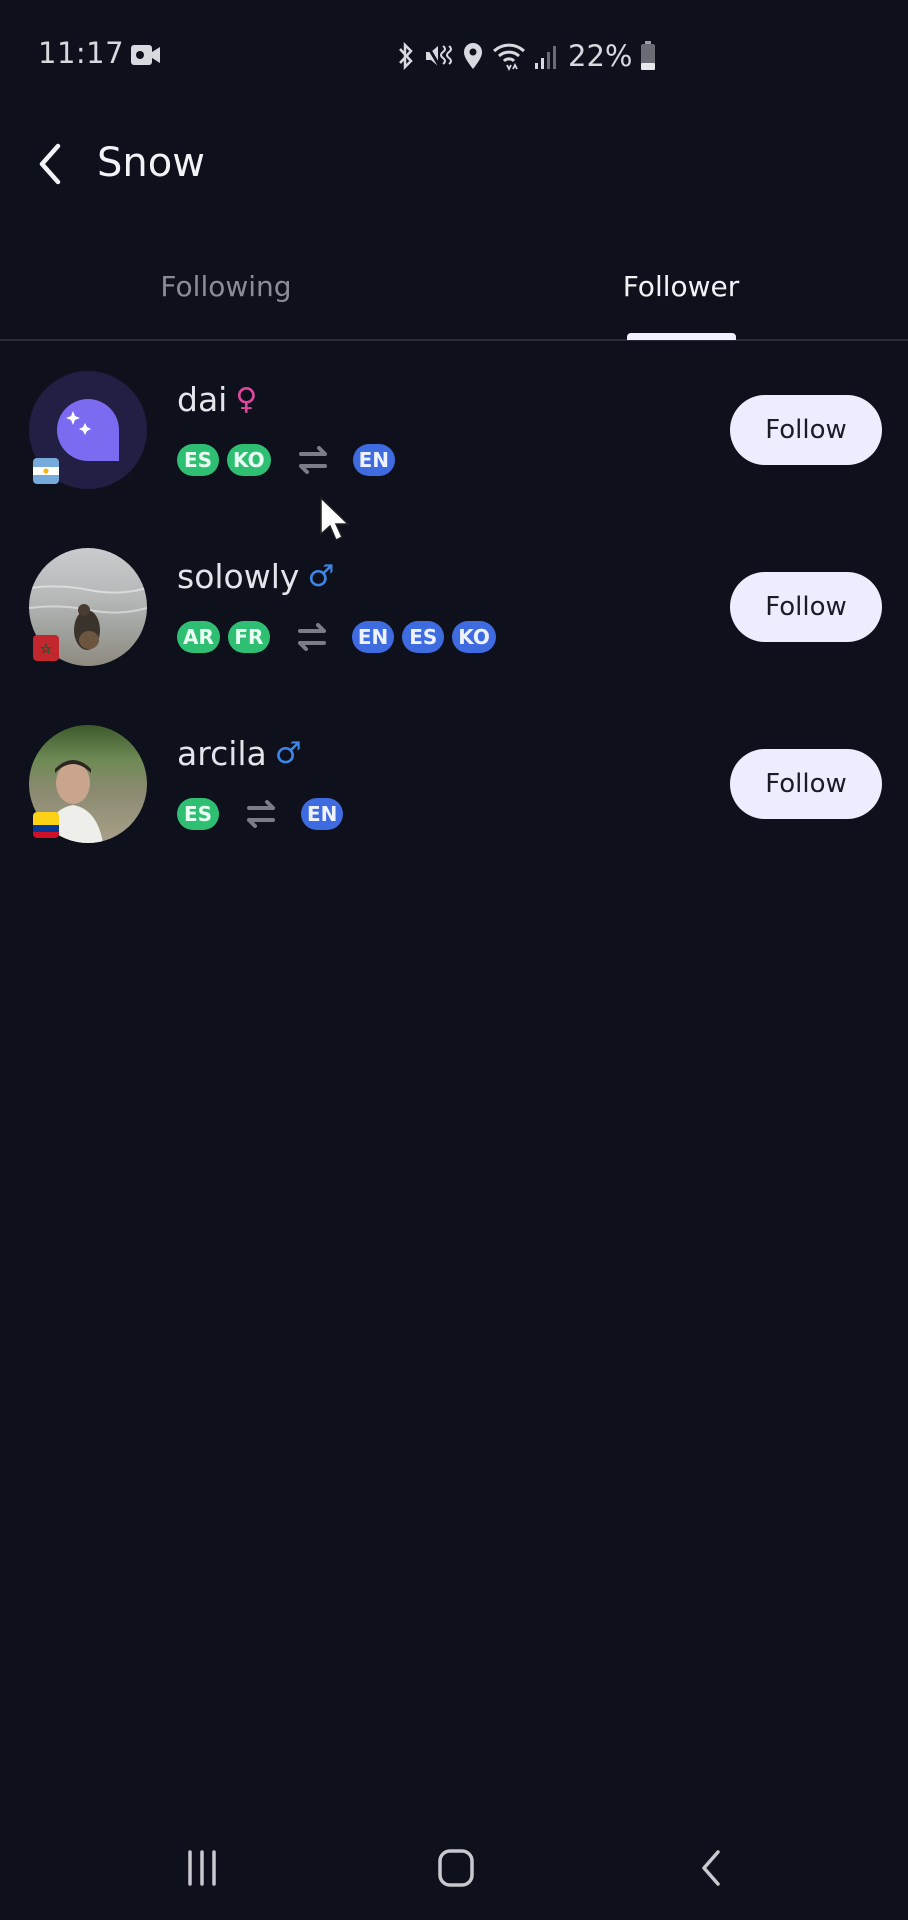 The width and height of the screenshot is (908, 1920). Describe the element at coordinates (454, 615) in the screenshot. I see `follower-row: solowly ♂ AR FR EN ES KO Follow` at that location.